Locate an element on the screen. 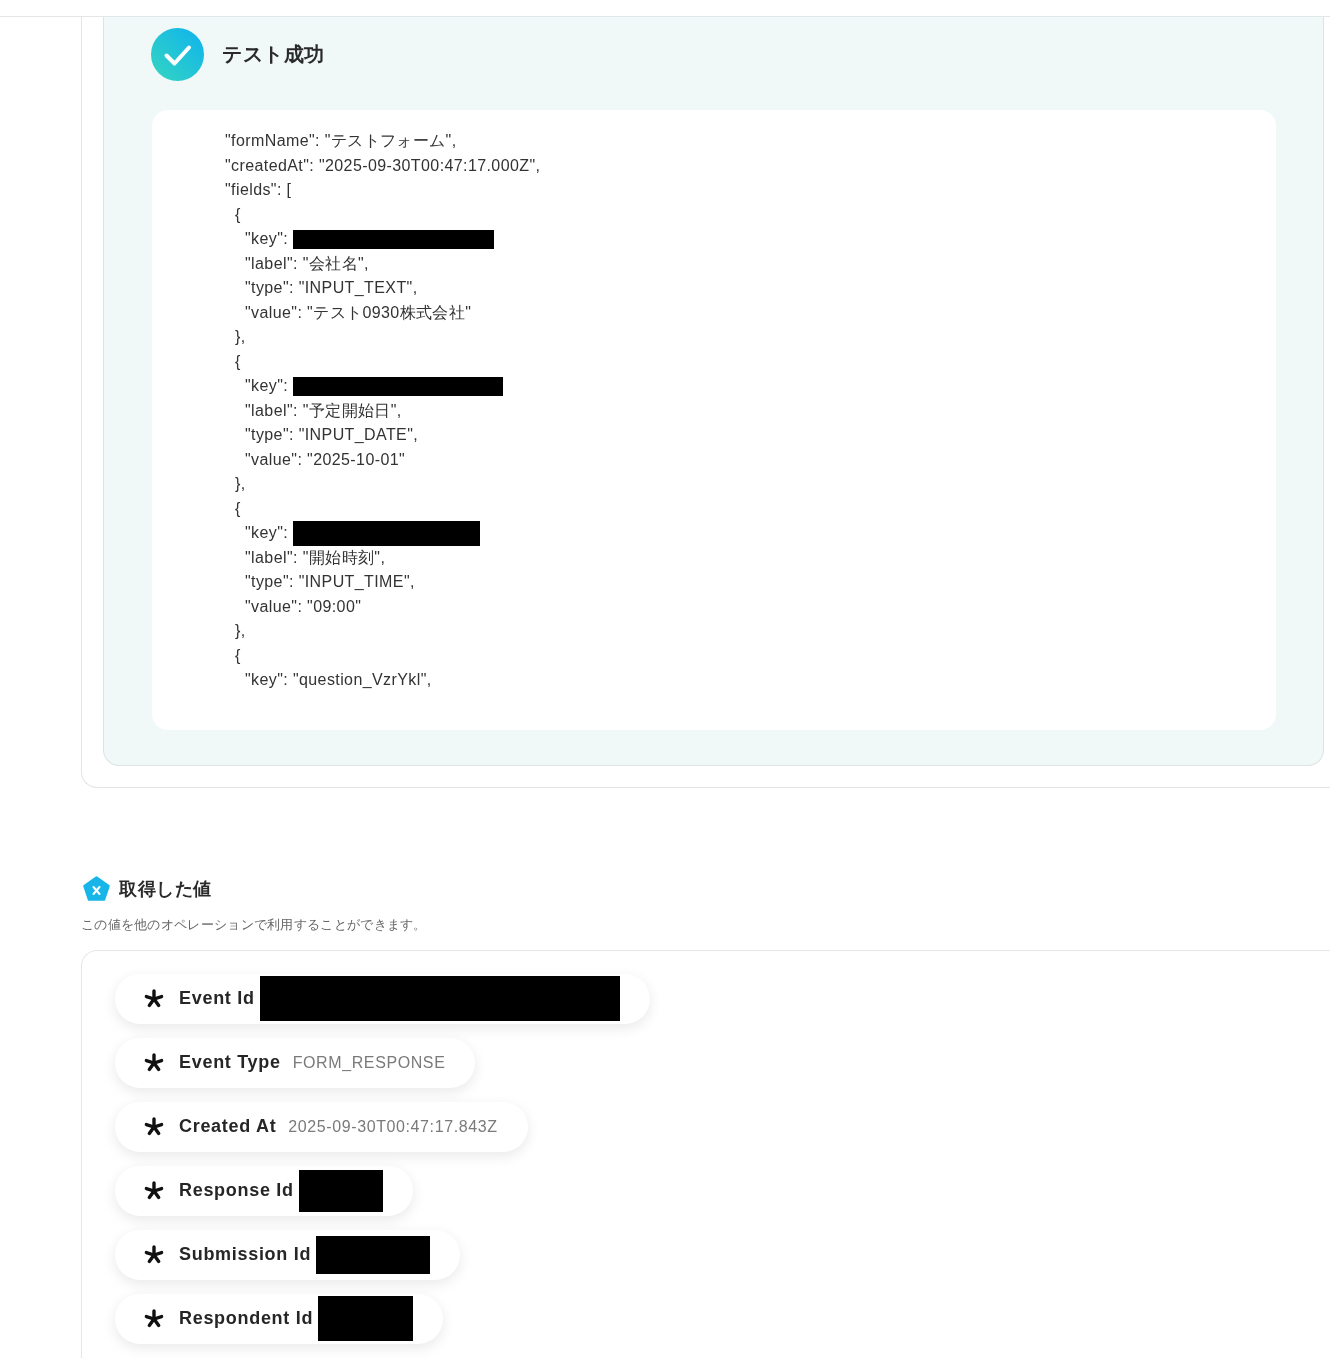 The height and width of the screenshot is (1358, 1330). code-line: "createdAt": "2025-09-30T00:47:17.000Z", is located at coordinates (383, 165).